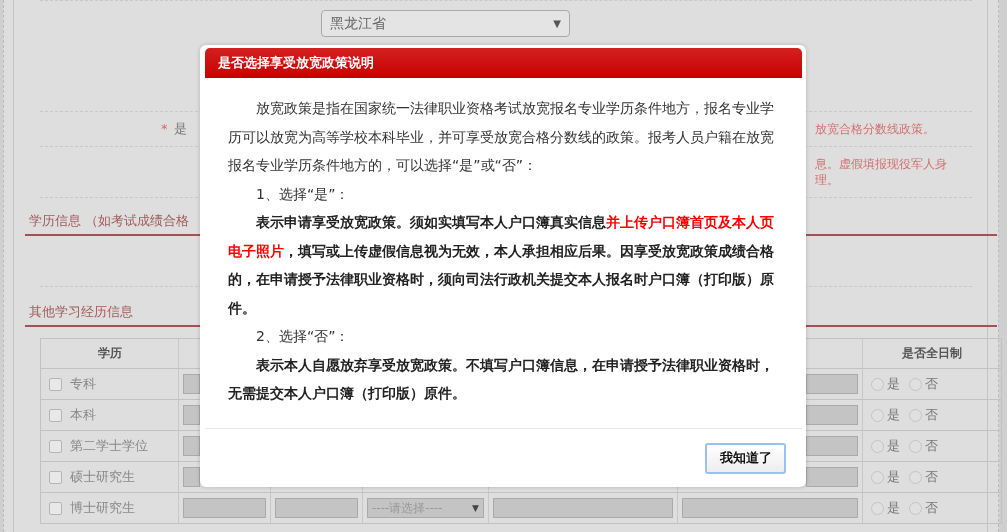  I want to click on field-label: 是, so click(180, 128).